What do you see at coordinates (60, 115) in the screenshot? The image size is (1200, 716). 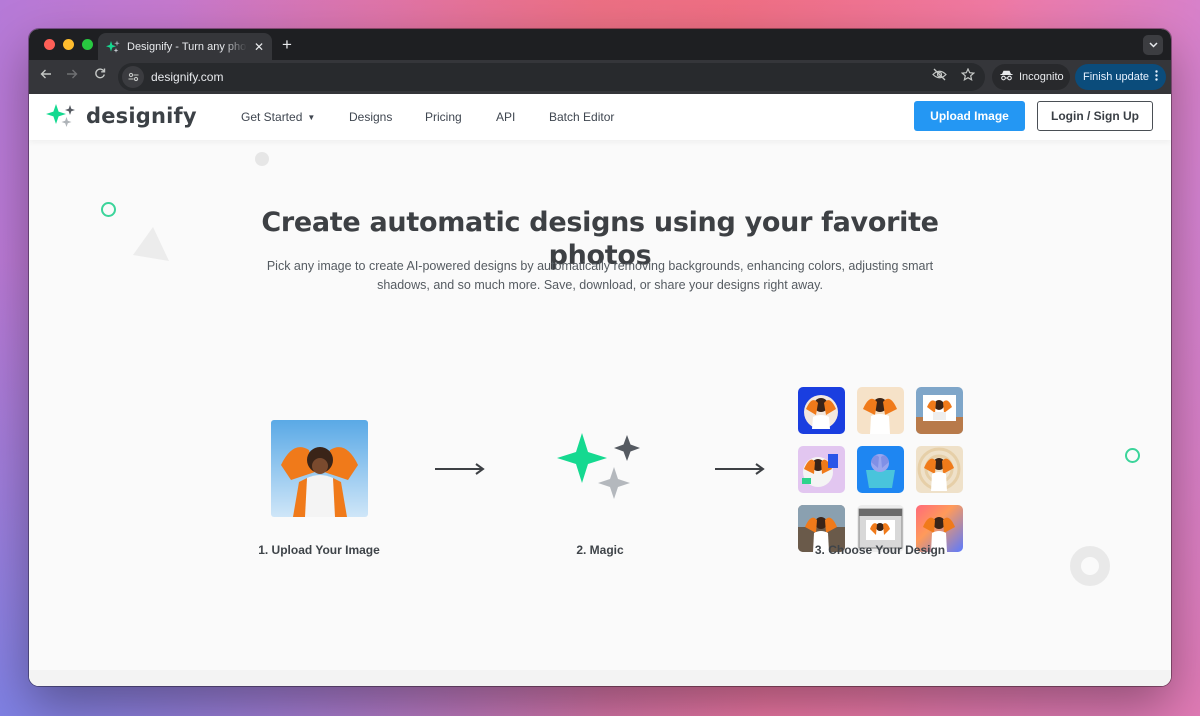 I see `sparkle-logo-icon` at bounding box center [60, 115].